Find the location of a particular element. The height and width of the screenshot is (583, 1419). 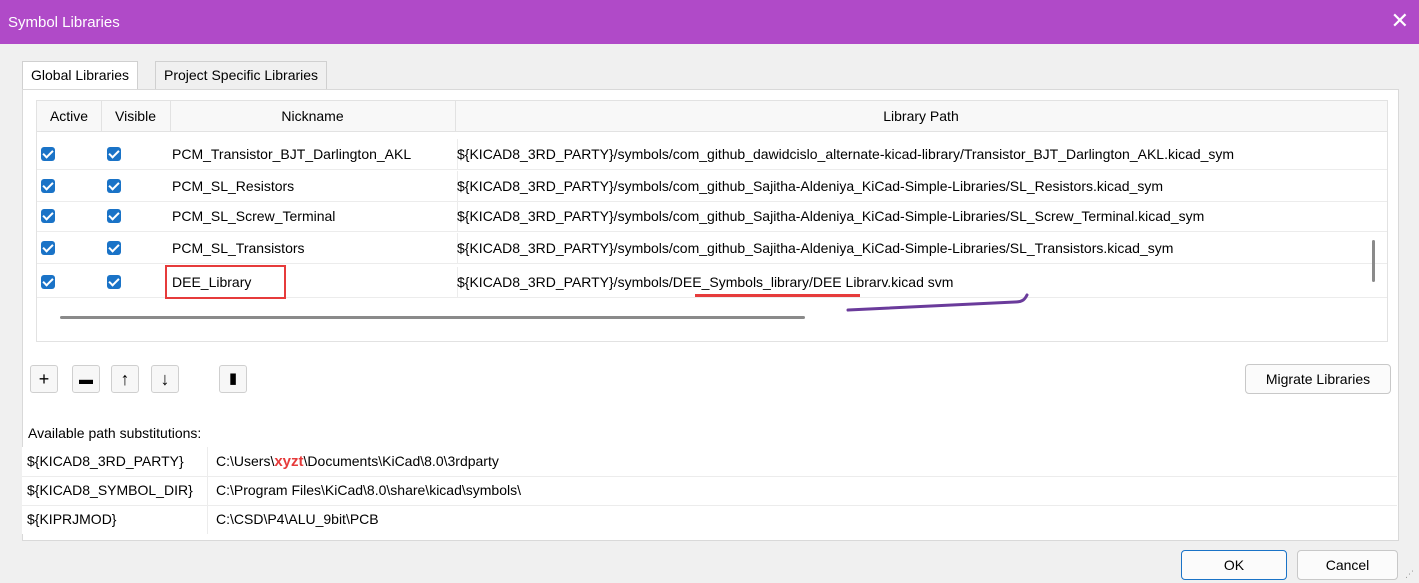

resize-grip-icon: ⋰ is located at coordinates (1410, 574).